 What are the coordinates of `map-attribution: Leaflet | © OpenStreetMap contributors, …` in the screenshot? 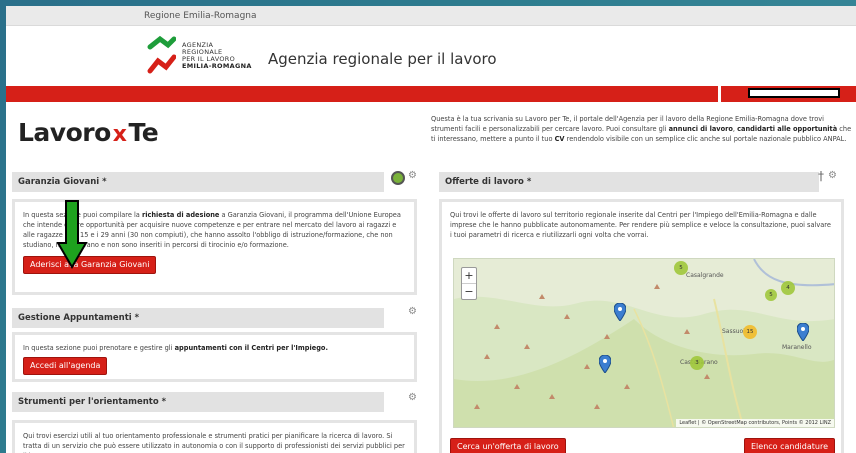 It's located at (755, 423).